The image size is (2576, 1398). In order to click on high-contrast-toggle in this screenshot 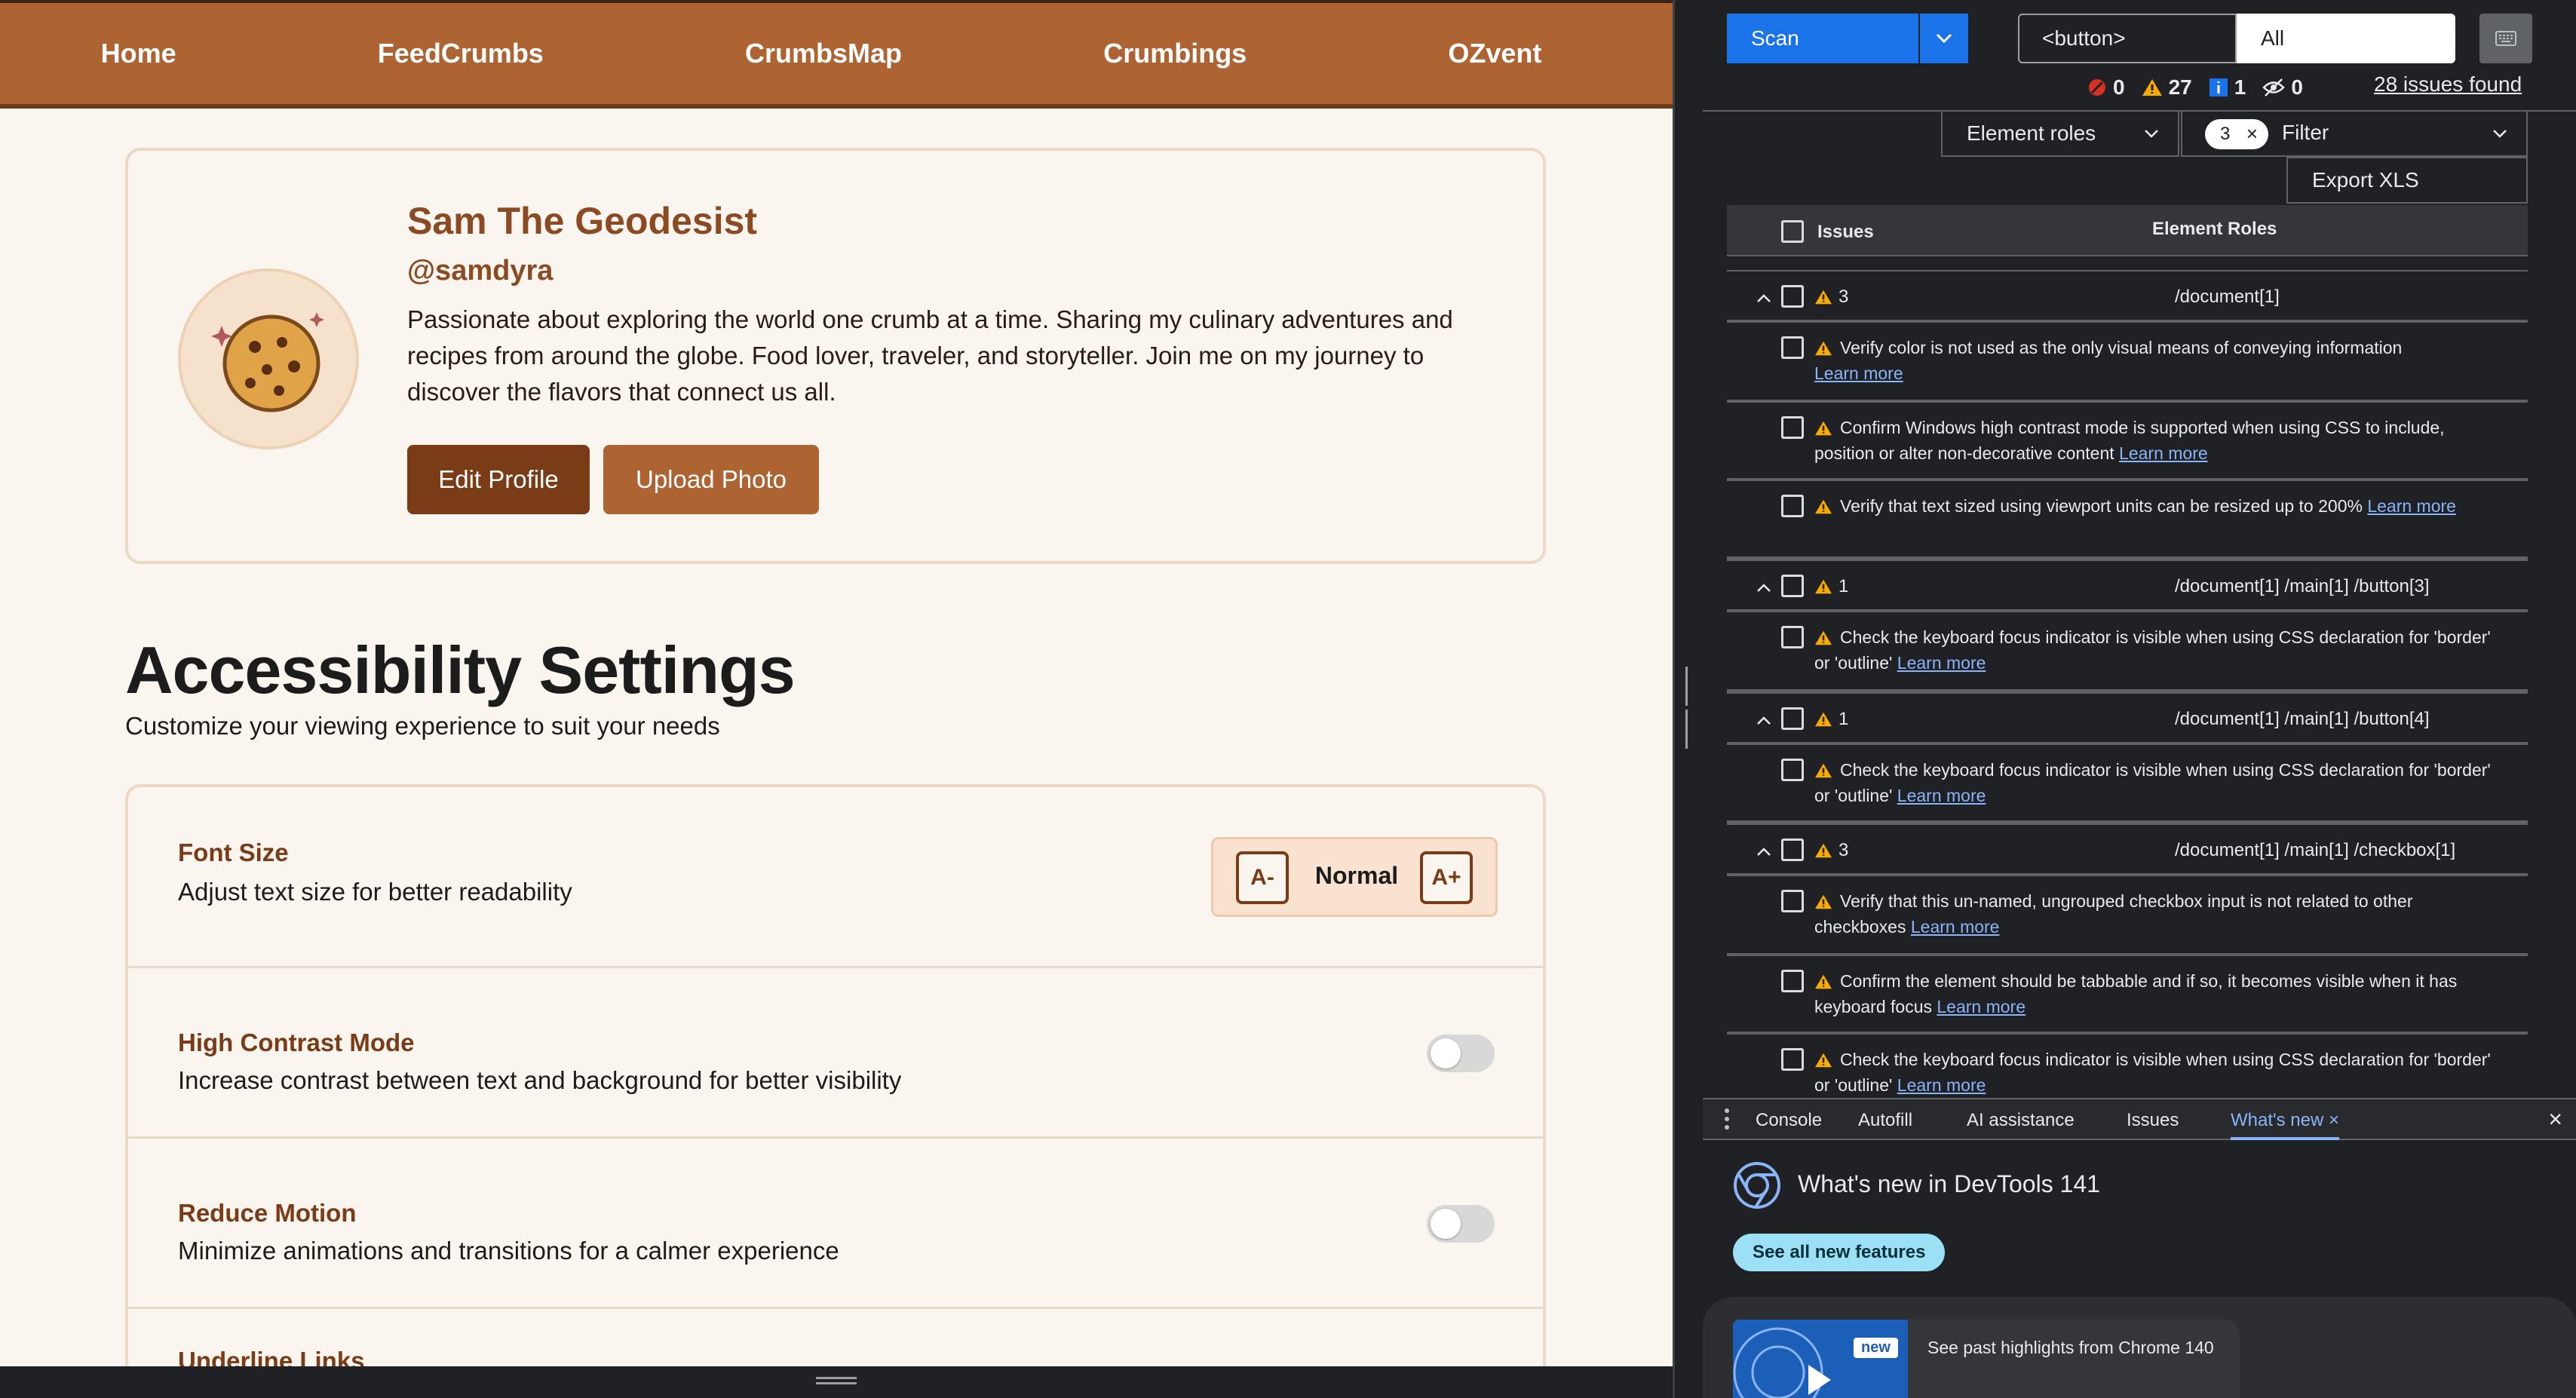, I will do `click(1461, 1053)`.